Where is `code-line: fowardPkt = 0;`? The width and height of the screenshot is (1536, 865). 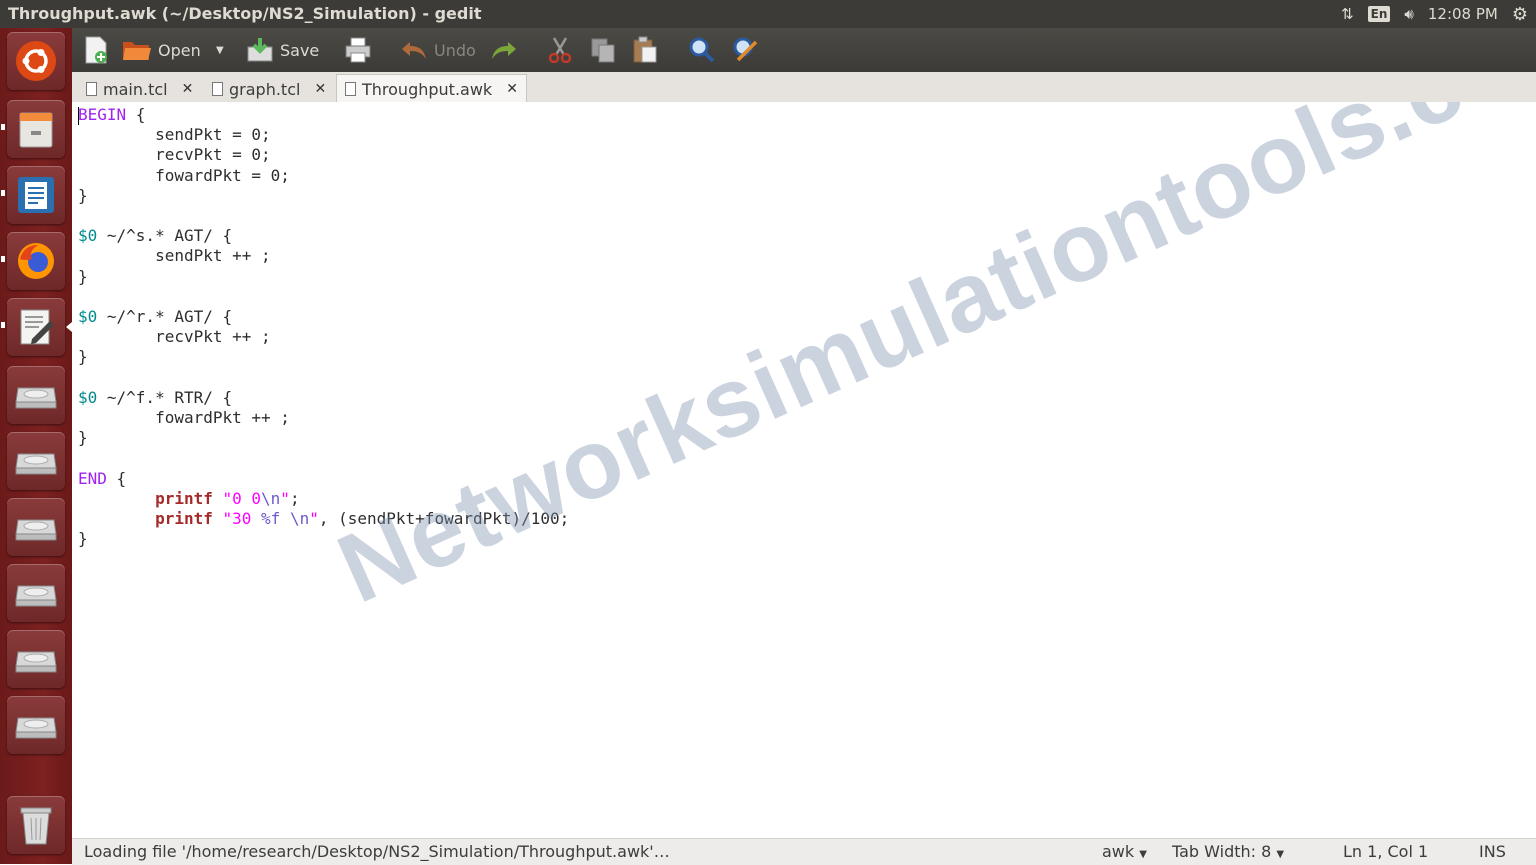 code-line: fowardPkt = 0; is located at coordinates (184, 175).